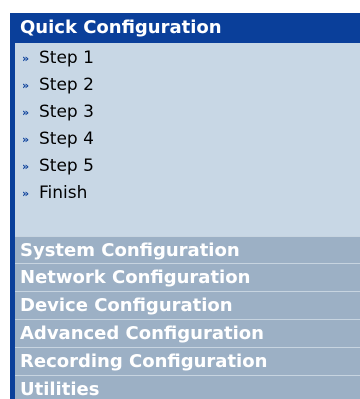 The width and height of the screenshot is (360, 399). Describe the element at coordinates (187, 85) in the screenshot. I see `step-2-link: » Step 2` at that location.